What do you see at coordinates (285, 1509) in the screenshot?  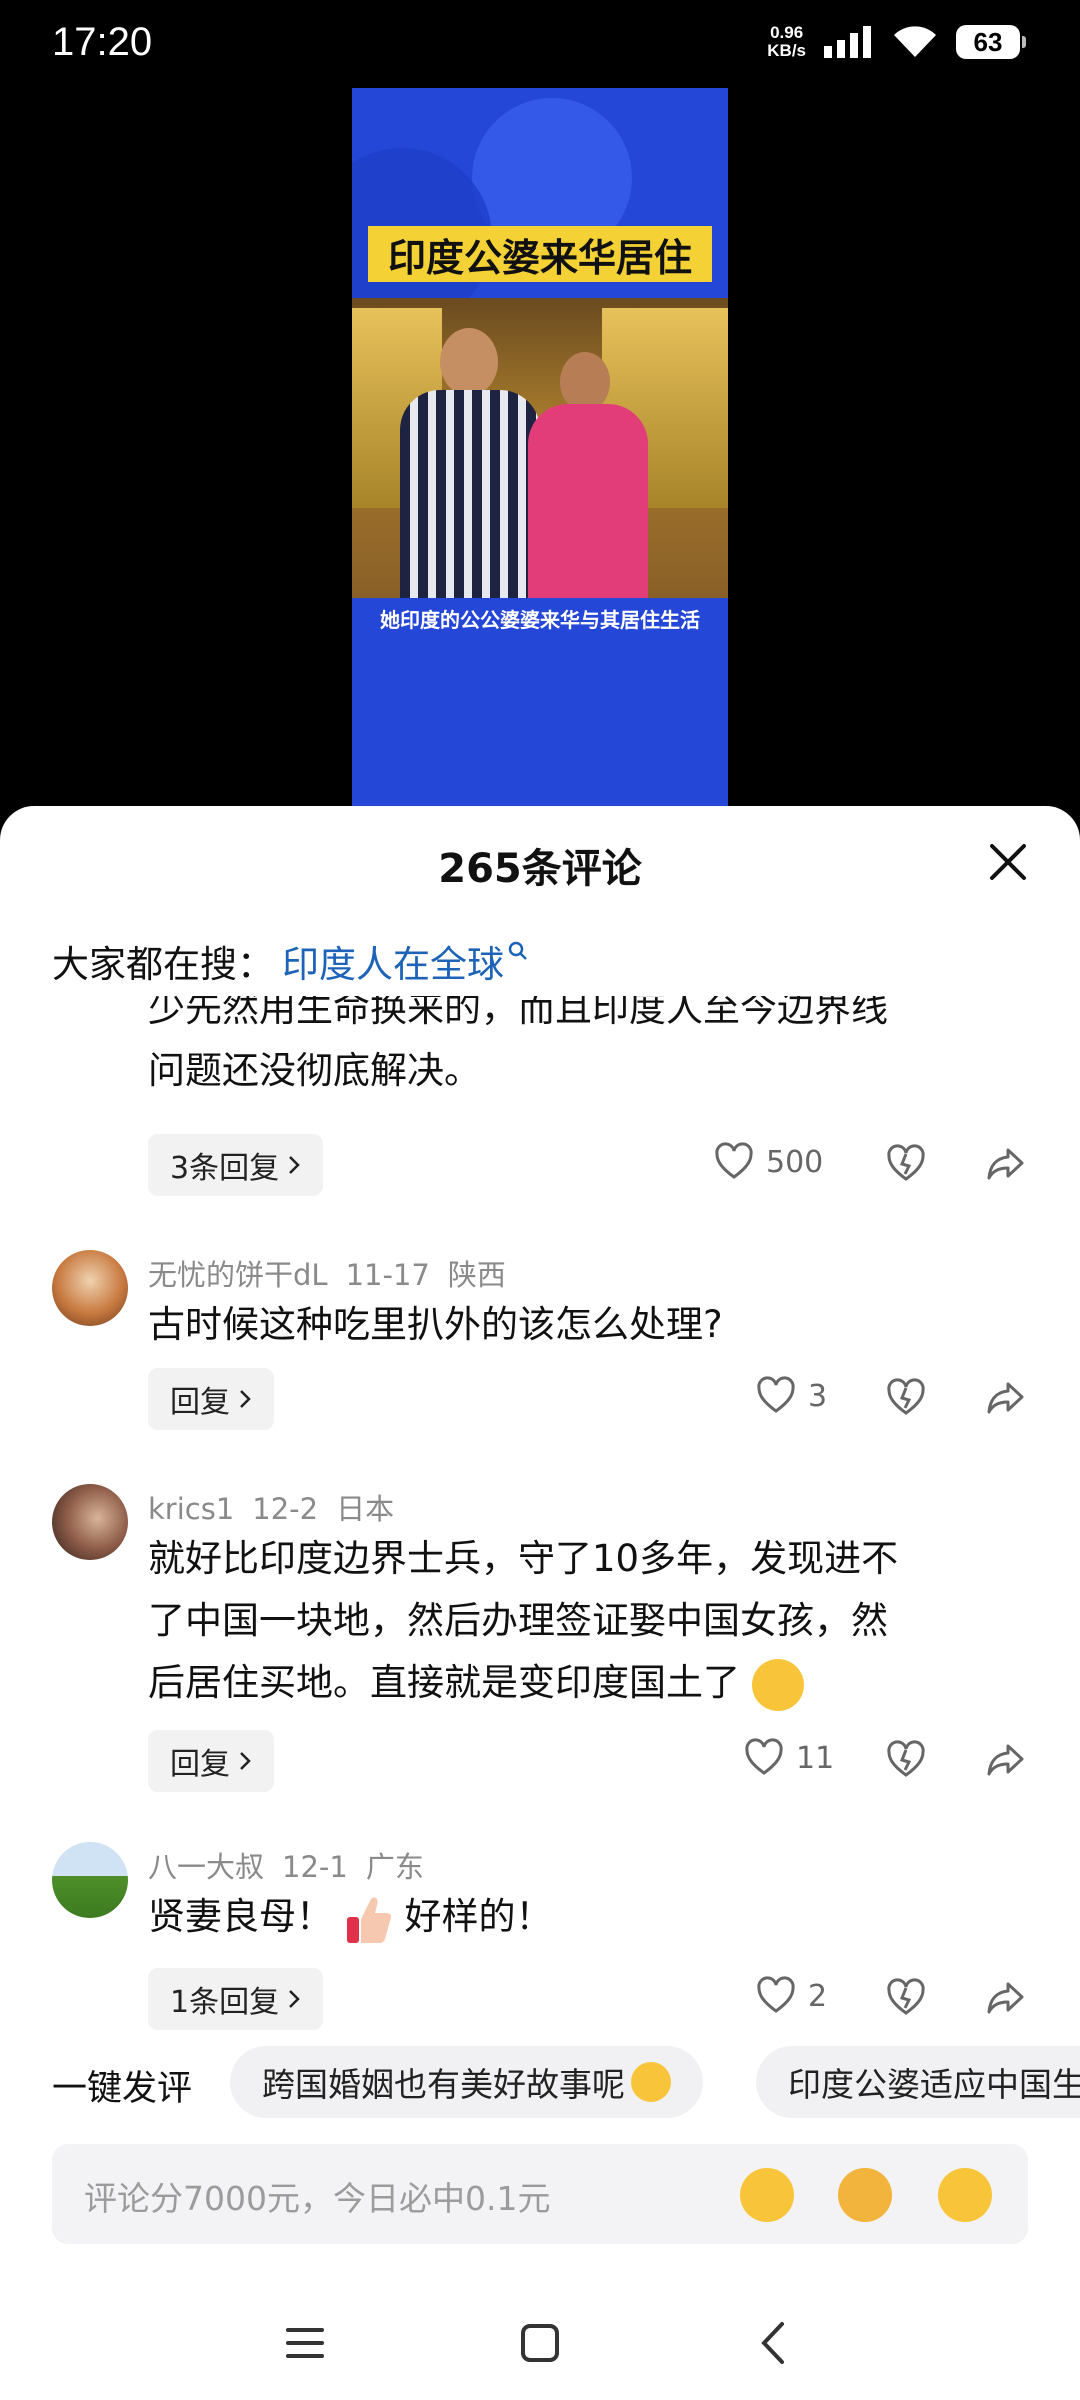 I see `comment-date: 12-2` at bounding box center [285, 1509].